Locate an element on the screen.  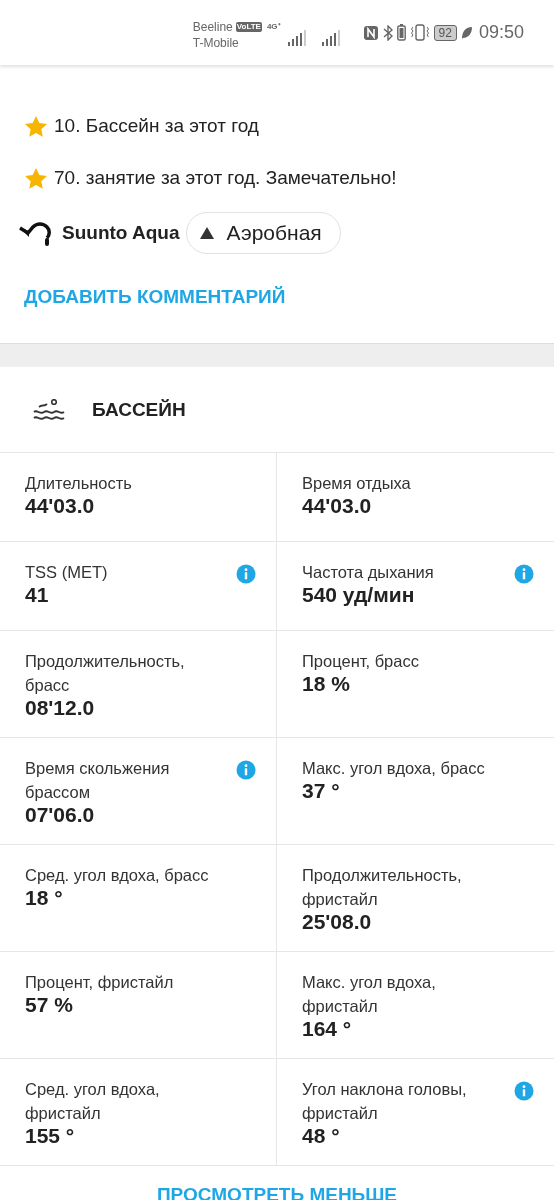
stat-label: Частота дыхания is located at coordinates (368, 572).